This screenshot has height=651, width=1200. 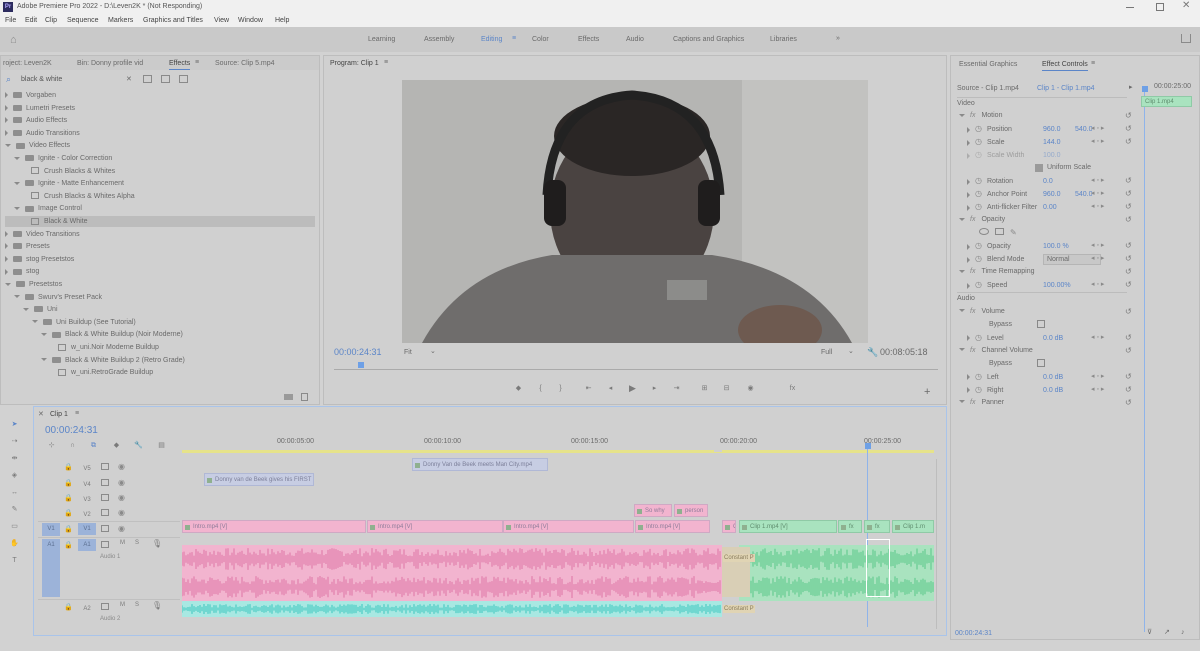 I want to click on mark-out-icon: }, so click(x=560, y=388).